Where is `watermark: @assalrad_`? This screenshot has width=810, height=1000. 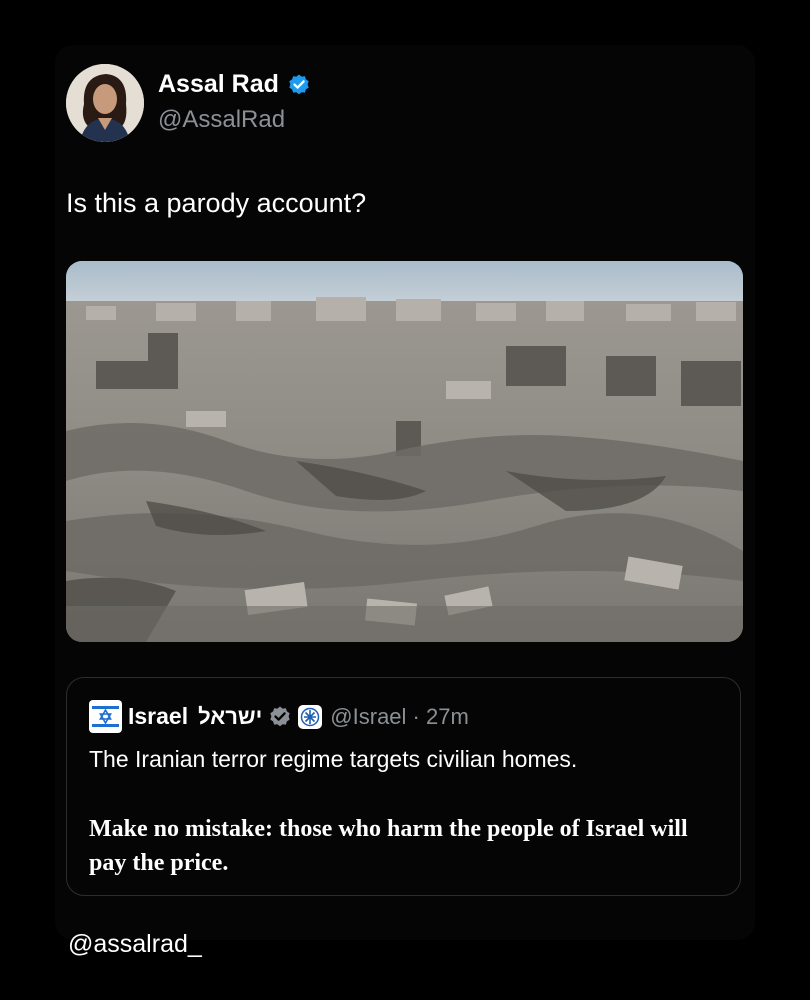 watermark: @assalrad_ is located at coordinates (135, 944).